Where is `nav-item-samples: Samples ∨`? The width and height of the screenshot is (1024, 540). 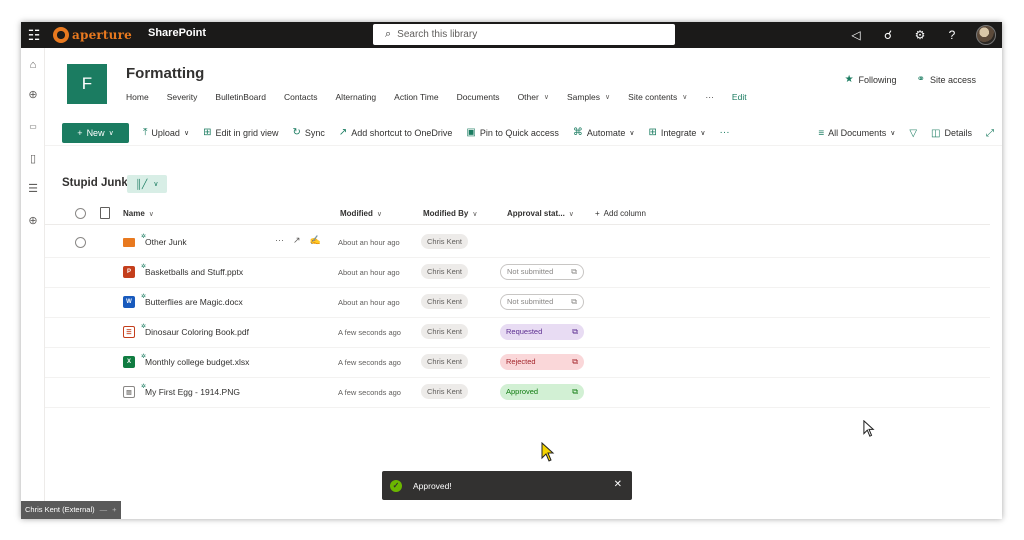 nav-item-samples: Samples ∨ is located at coordinates (588, 97).